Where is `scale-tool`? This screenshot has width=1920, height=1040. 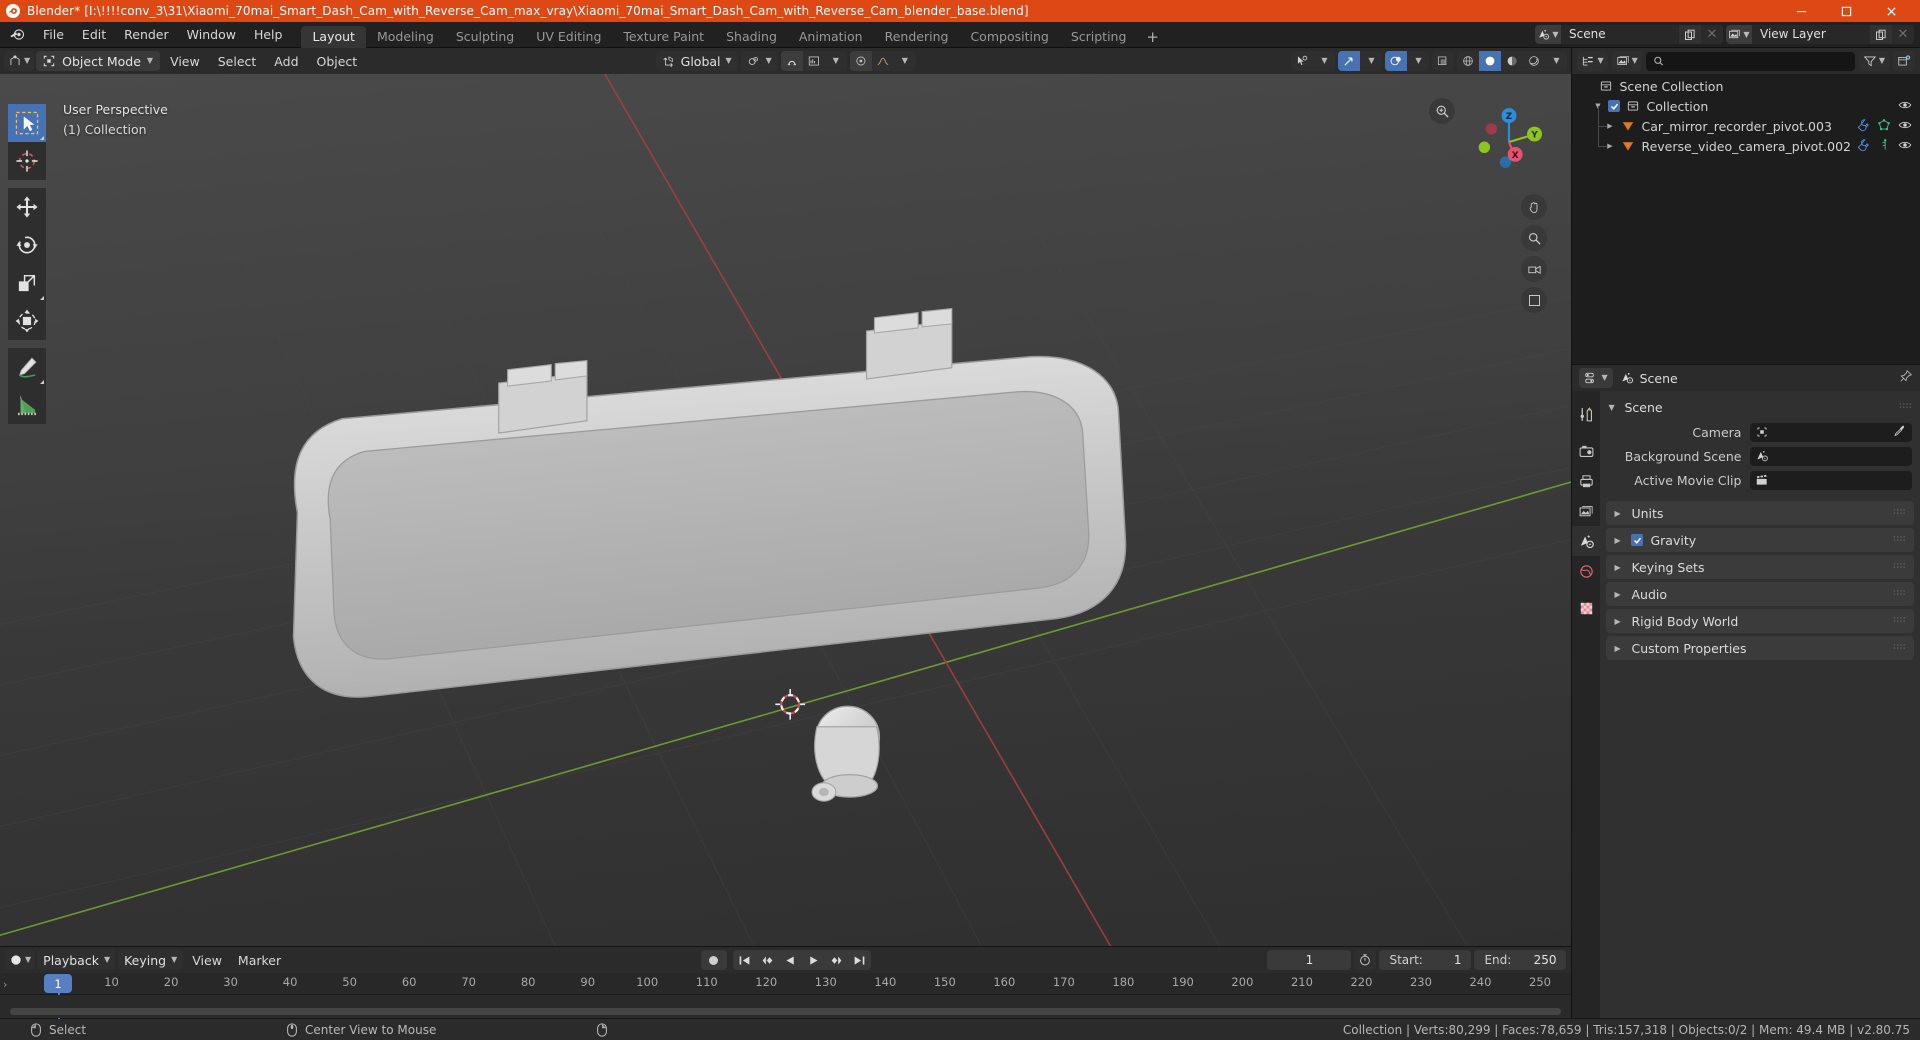 scale-tool is located at coordinates (27, 283).